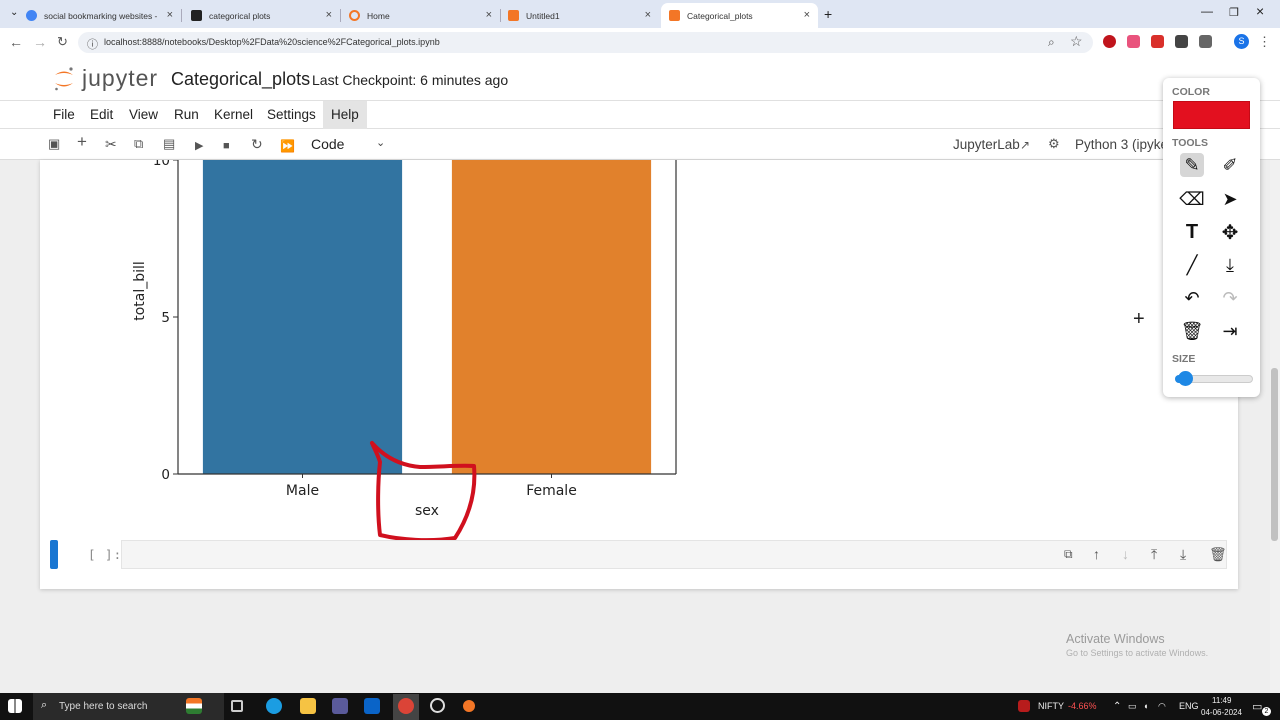 The height and width of the screenshot is (720, 1280). I want to click on line-icon: ╱, so click(1192, 265).